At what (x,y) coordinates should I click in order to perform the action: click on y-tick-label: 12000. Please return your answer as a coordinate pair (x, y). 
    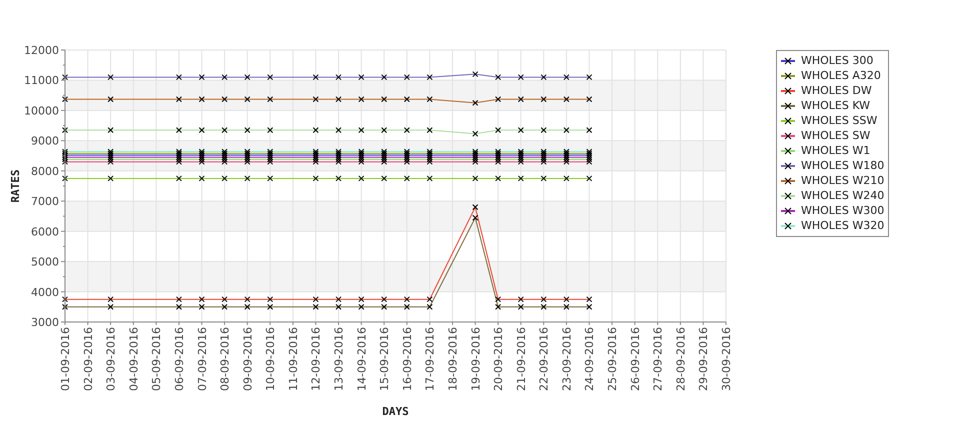
    Looking at the image, I should click on (41, 50).